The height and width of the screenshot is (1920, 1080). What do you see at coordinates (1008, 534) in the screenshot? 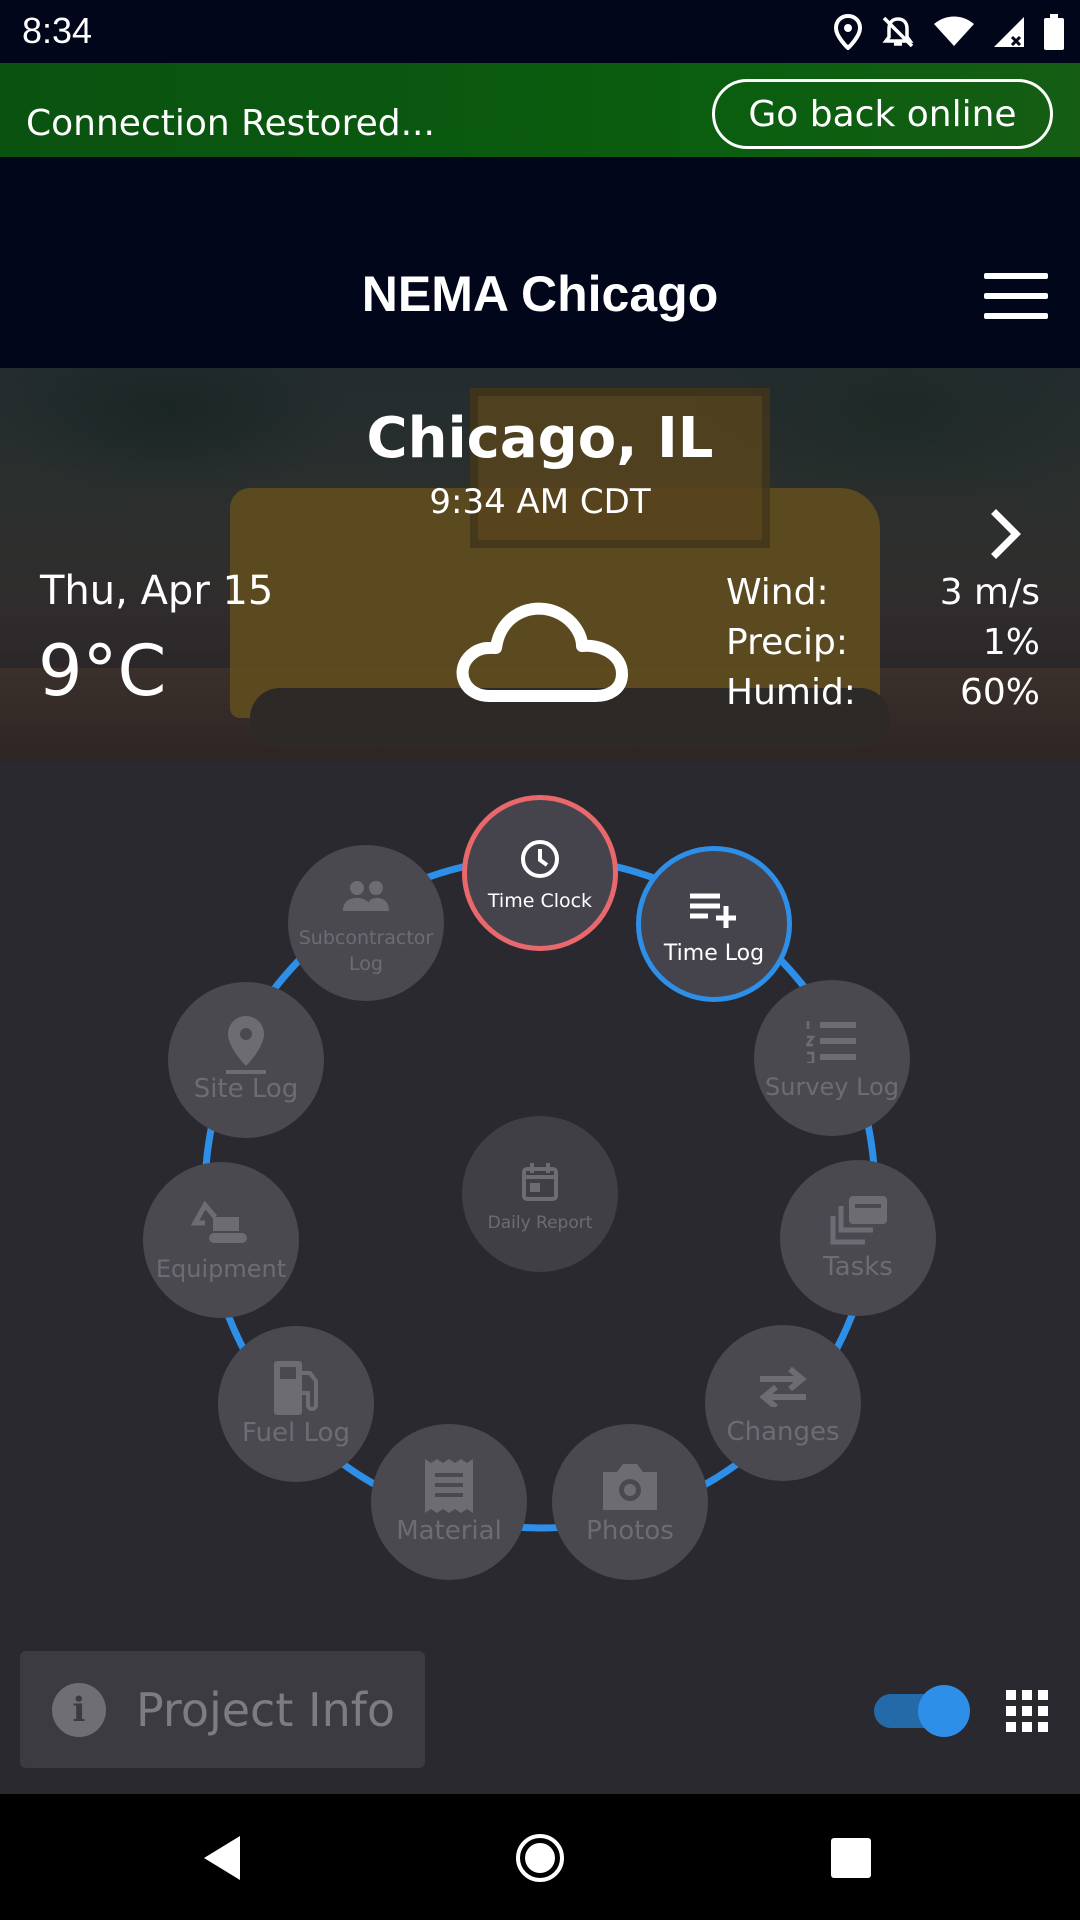
I see `chevron-right-icon` at bounding box center [1008, 534].